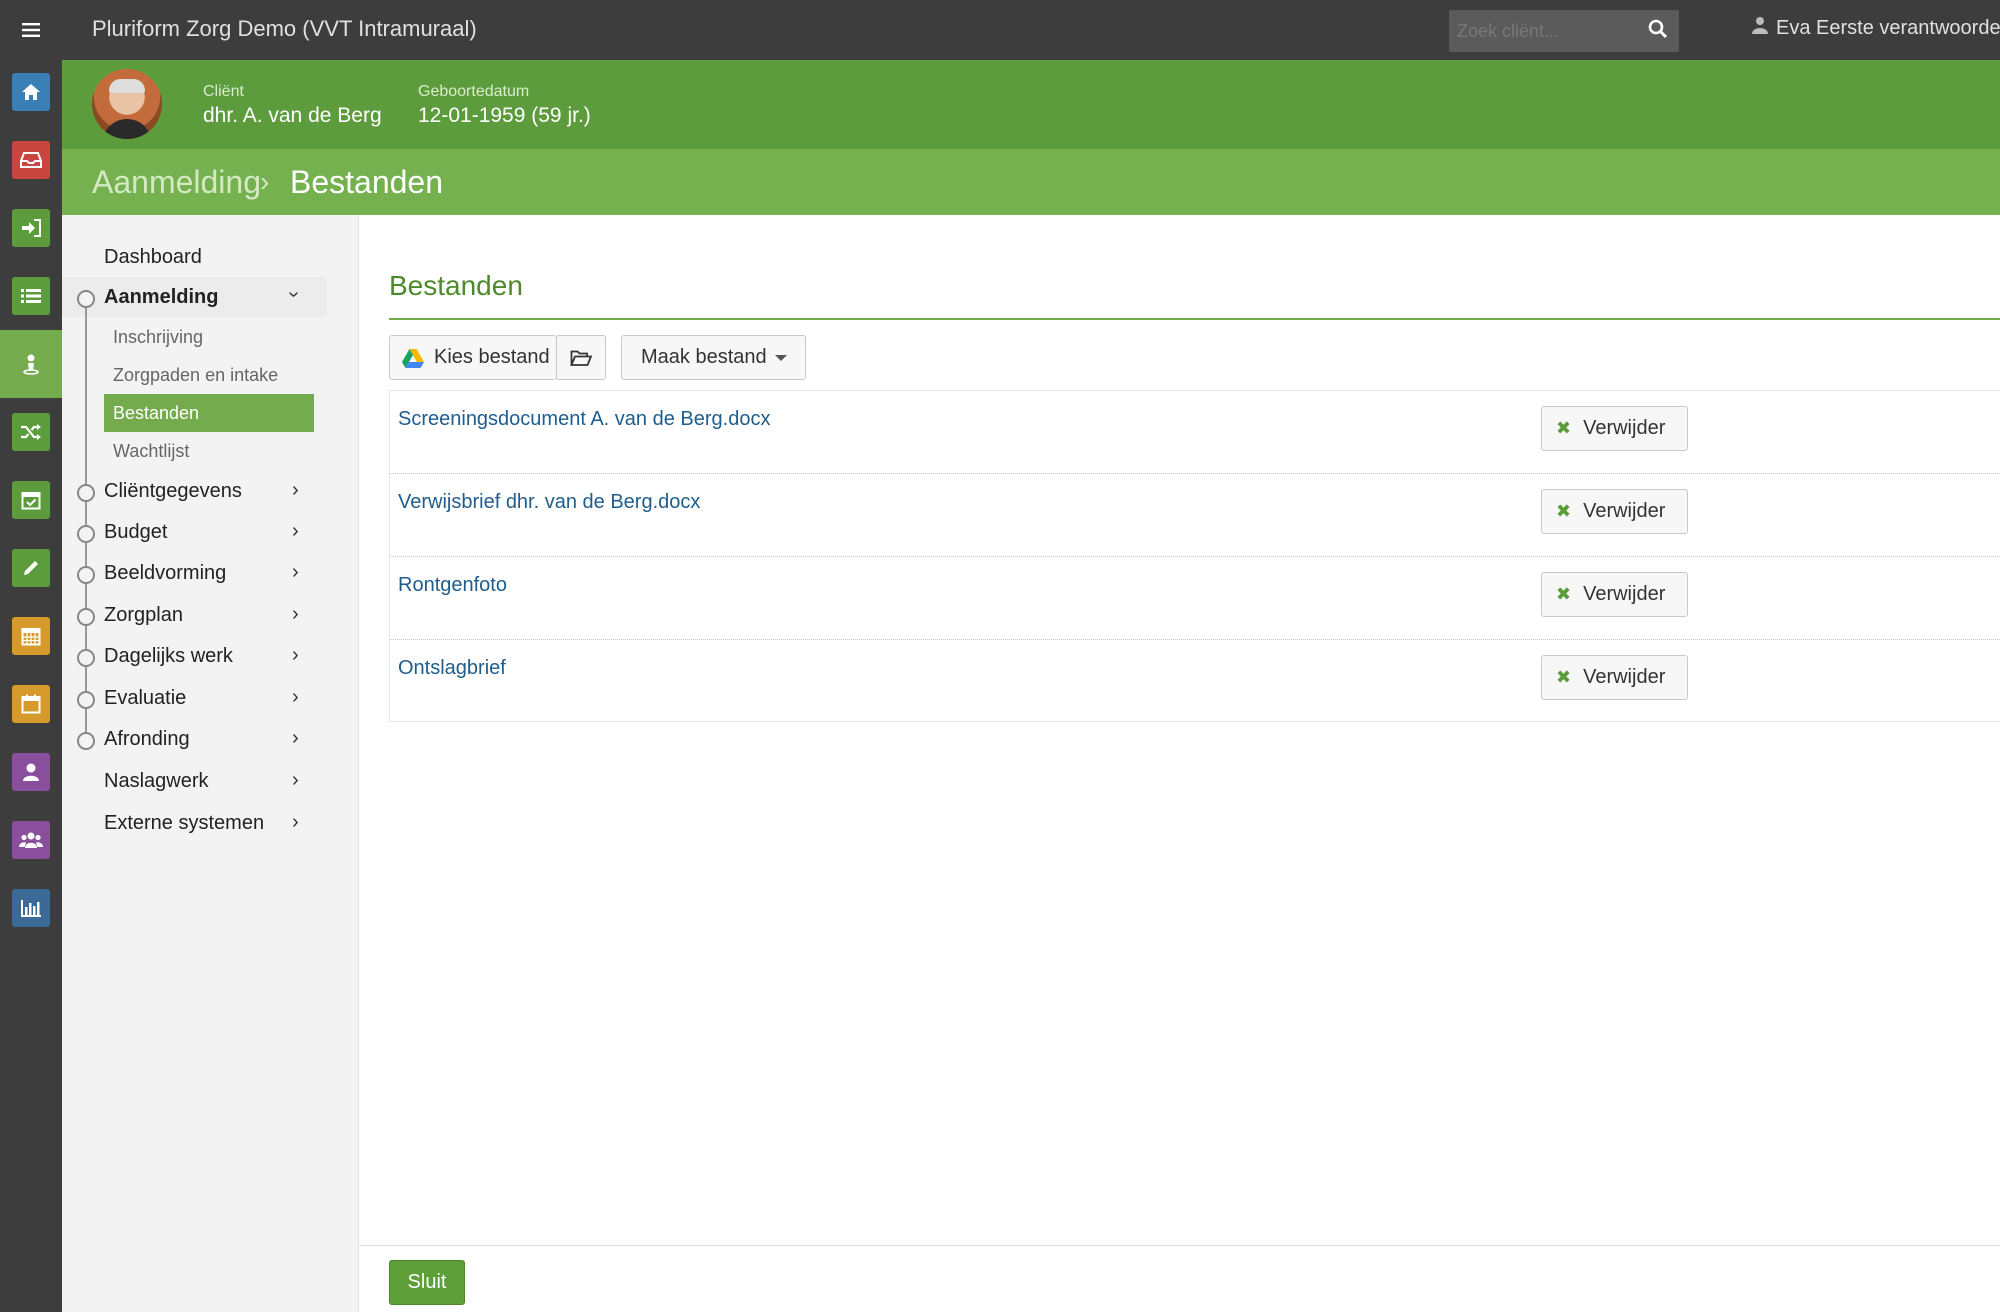 Image resolution: width=2000 pixels, height=1312 pixels. What do you see at coordinates (161, 297) in the screenshot?
I see `nav-item-label: Aanmelding` at bounding box center [161, 297].